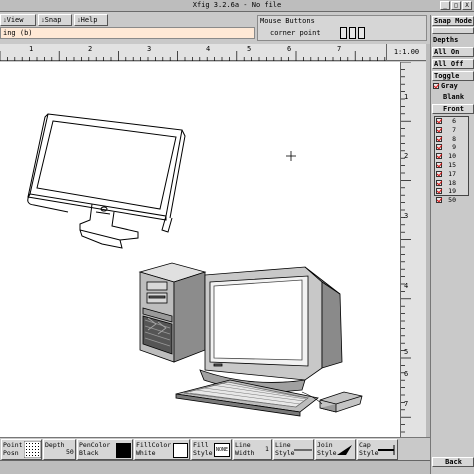 This screenshot has width=474, height=474. I want to click on crt-monitor-drawing, so click(271, 329).